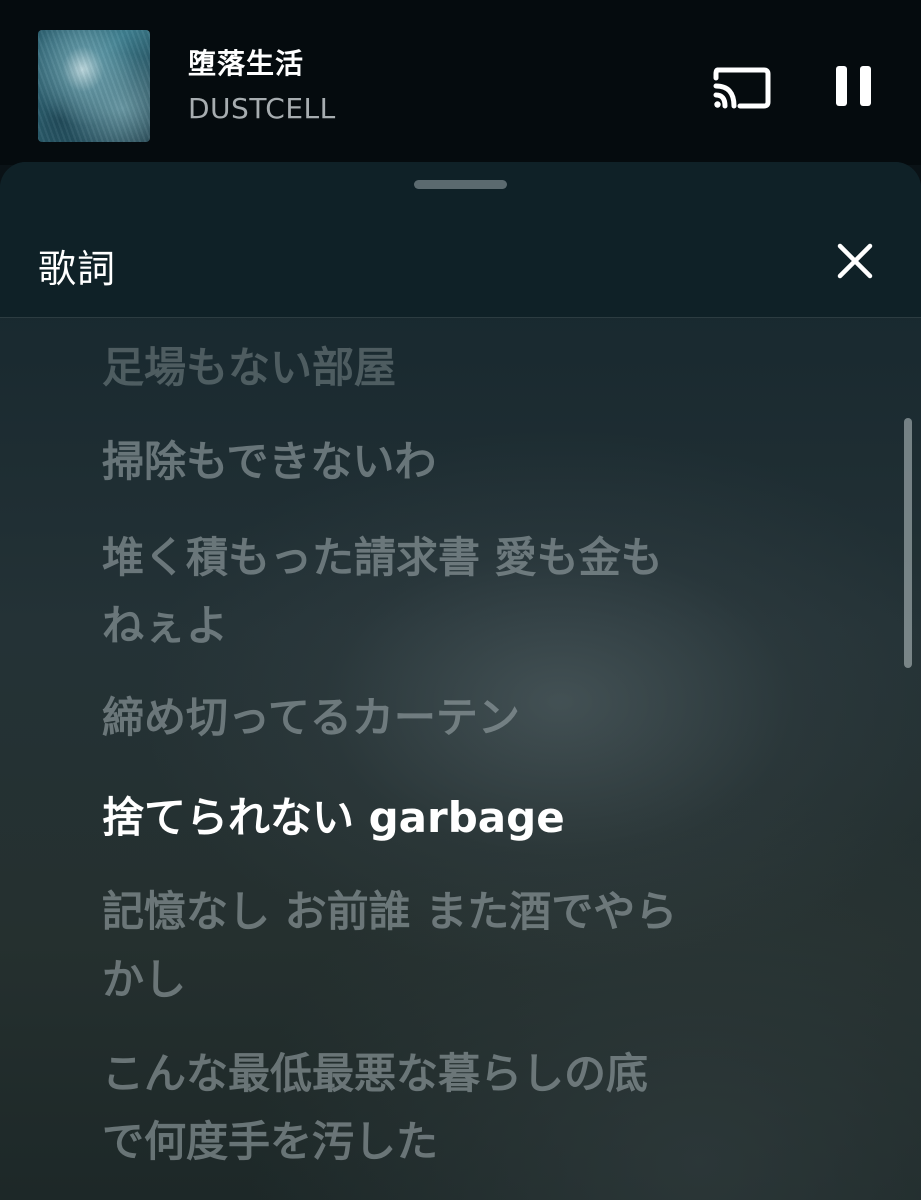 The image size is (921, 1200). I want to click on lyric-line: ねぇよ, so click(462, 626).